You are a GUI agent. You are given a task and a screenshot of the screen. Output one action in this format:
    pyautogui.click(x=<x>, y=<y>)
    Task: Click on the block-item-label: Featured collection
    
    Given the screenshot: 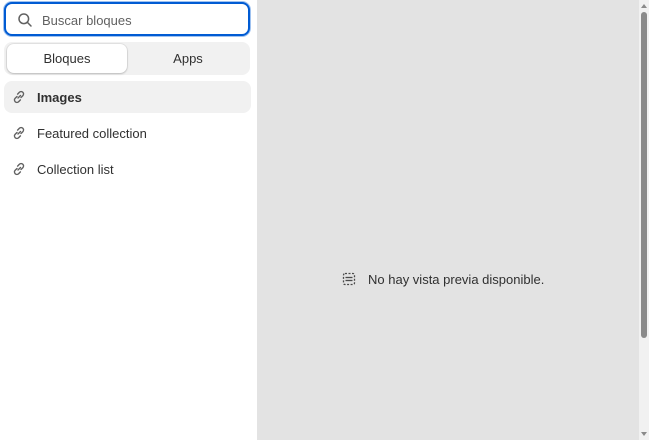 What is the action you would take?
    pyautogui.click(x=92, y=133)
    